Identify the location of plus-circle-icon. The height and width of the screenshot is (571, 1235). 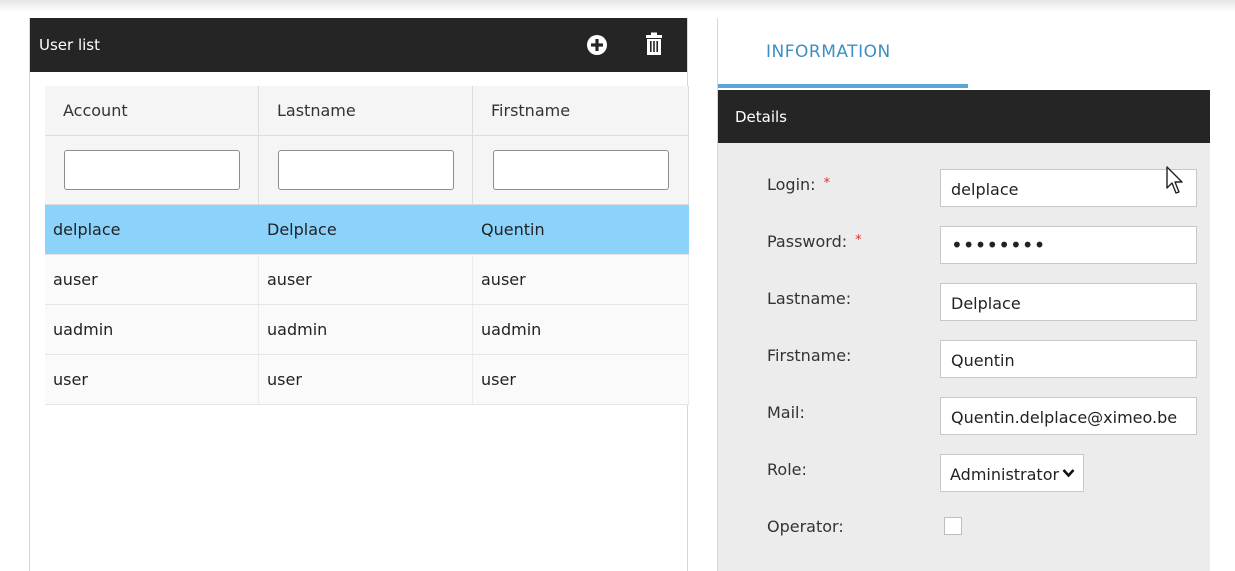
(597, 45).